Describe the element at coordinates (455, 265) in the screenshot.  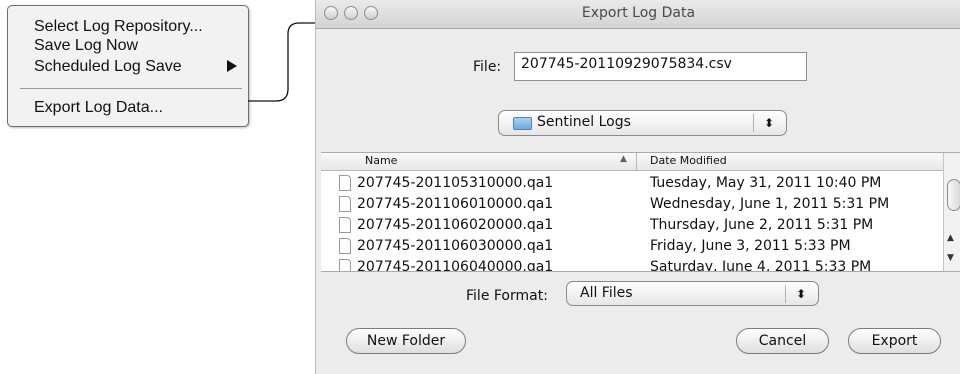
I see `file-name: 207745-201106040000.qa1` at that location.